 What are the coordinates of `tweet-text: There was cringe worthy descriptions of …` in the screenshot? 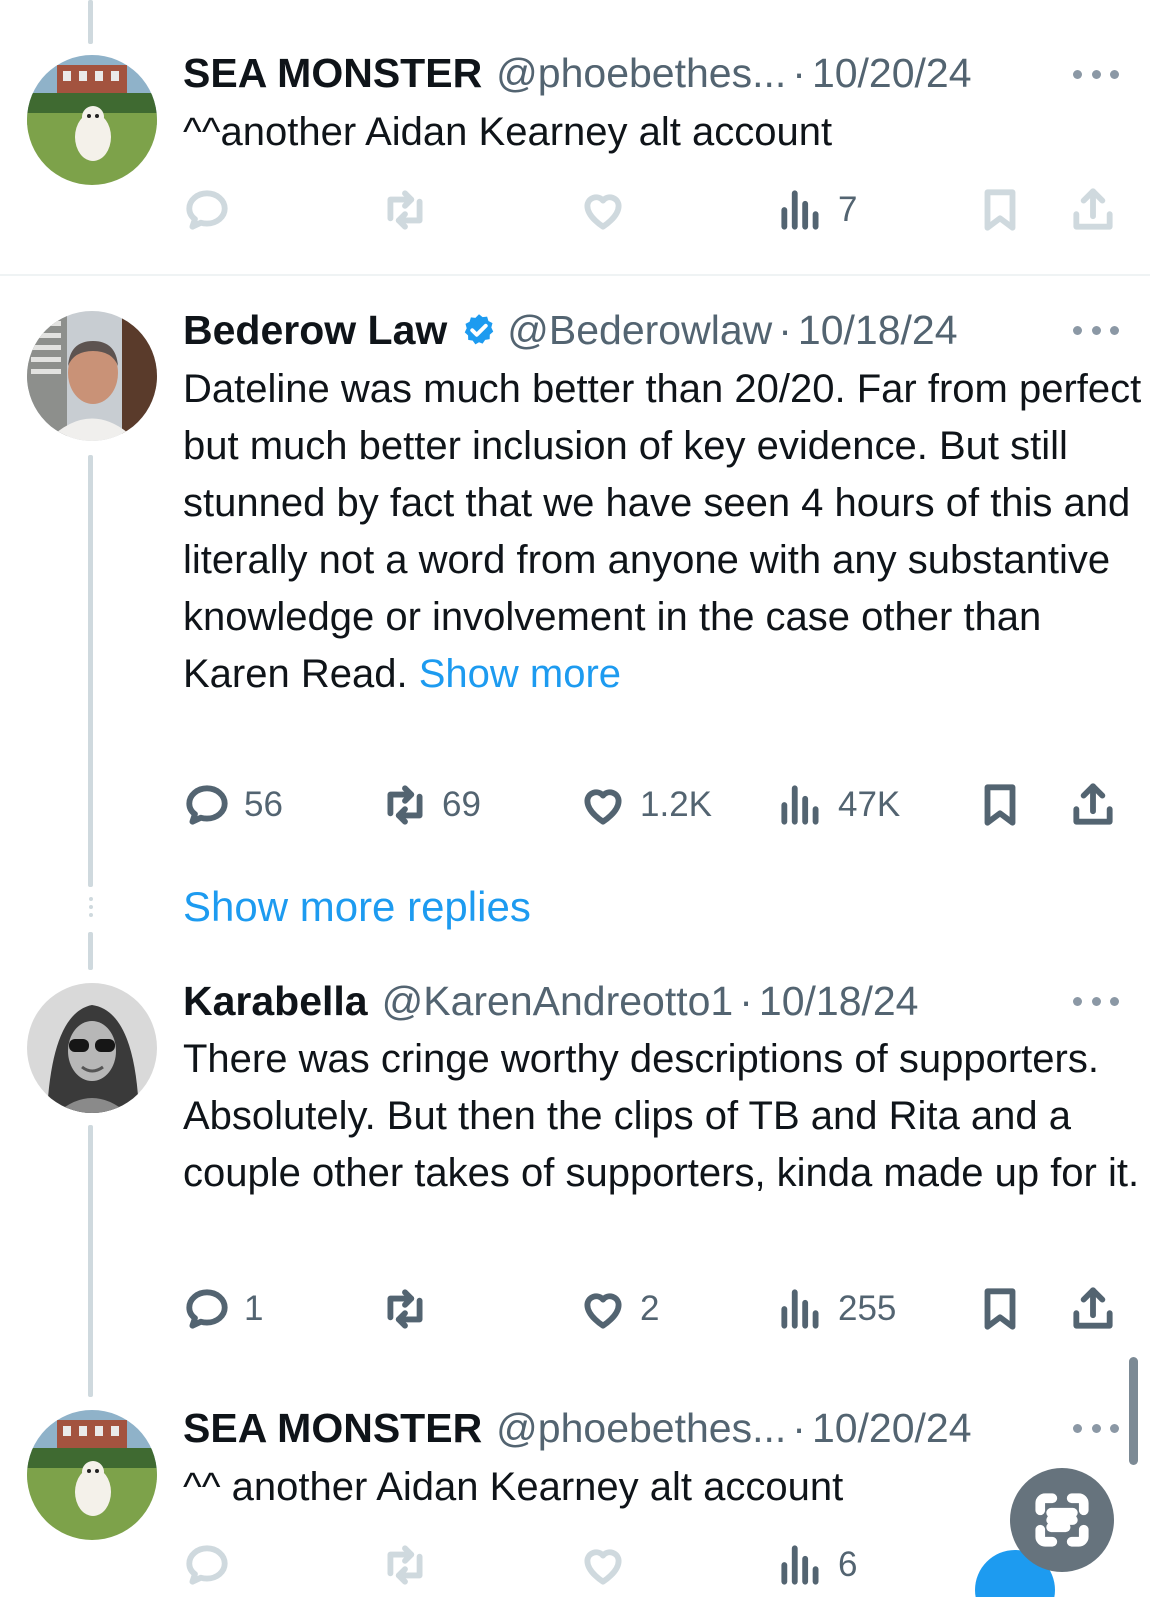 It's located at (661, 1116).